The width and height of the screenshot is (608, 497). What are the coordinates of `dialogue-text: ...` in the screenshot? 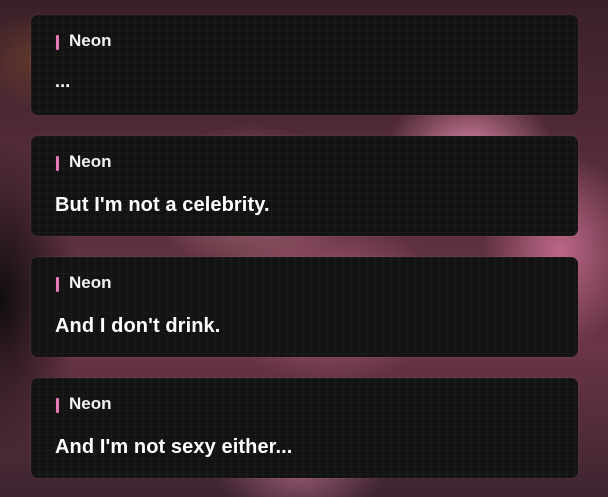 It's located at (63, 81).